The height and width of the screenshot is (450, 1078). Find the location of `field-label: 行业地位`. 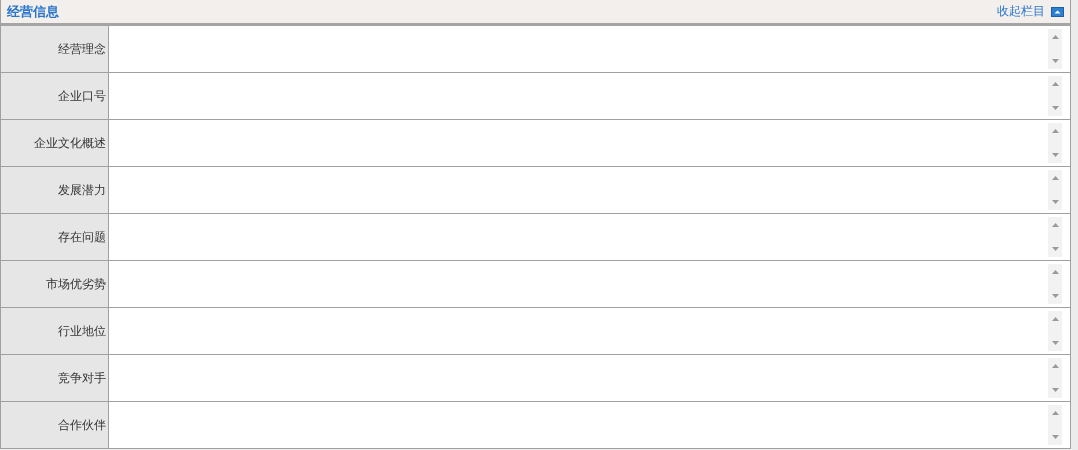

field-label: 行业地位 is located at coordinates (55, 331).